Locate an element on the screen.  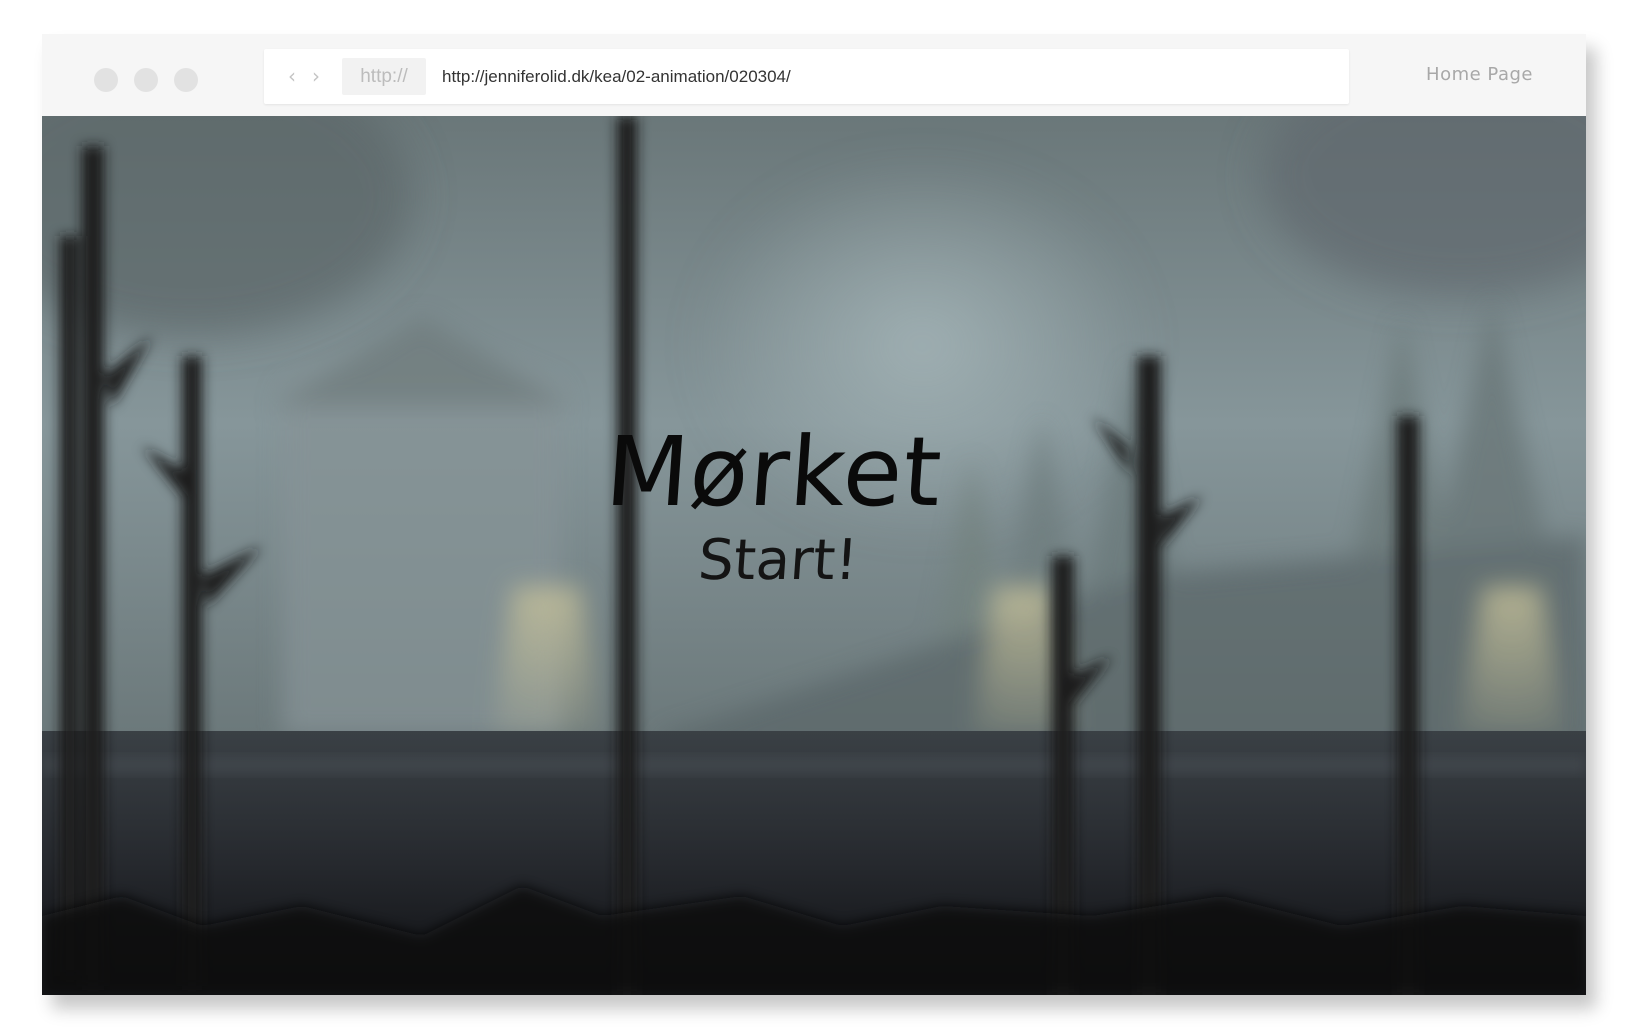
home-page-link: Home Page is located at coordinates (1479, 75).